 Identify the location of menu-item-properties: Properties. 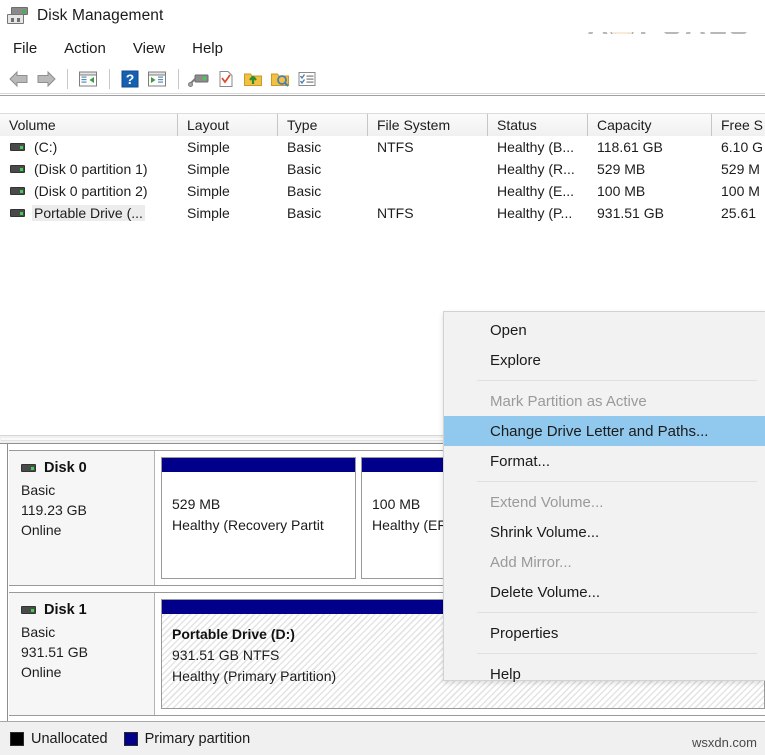
(604, 633).